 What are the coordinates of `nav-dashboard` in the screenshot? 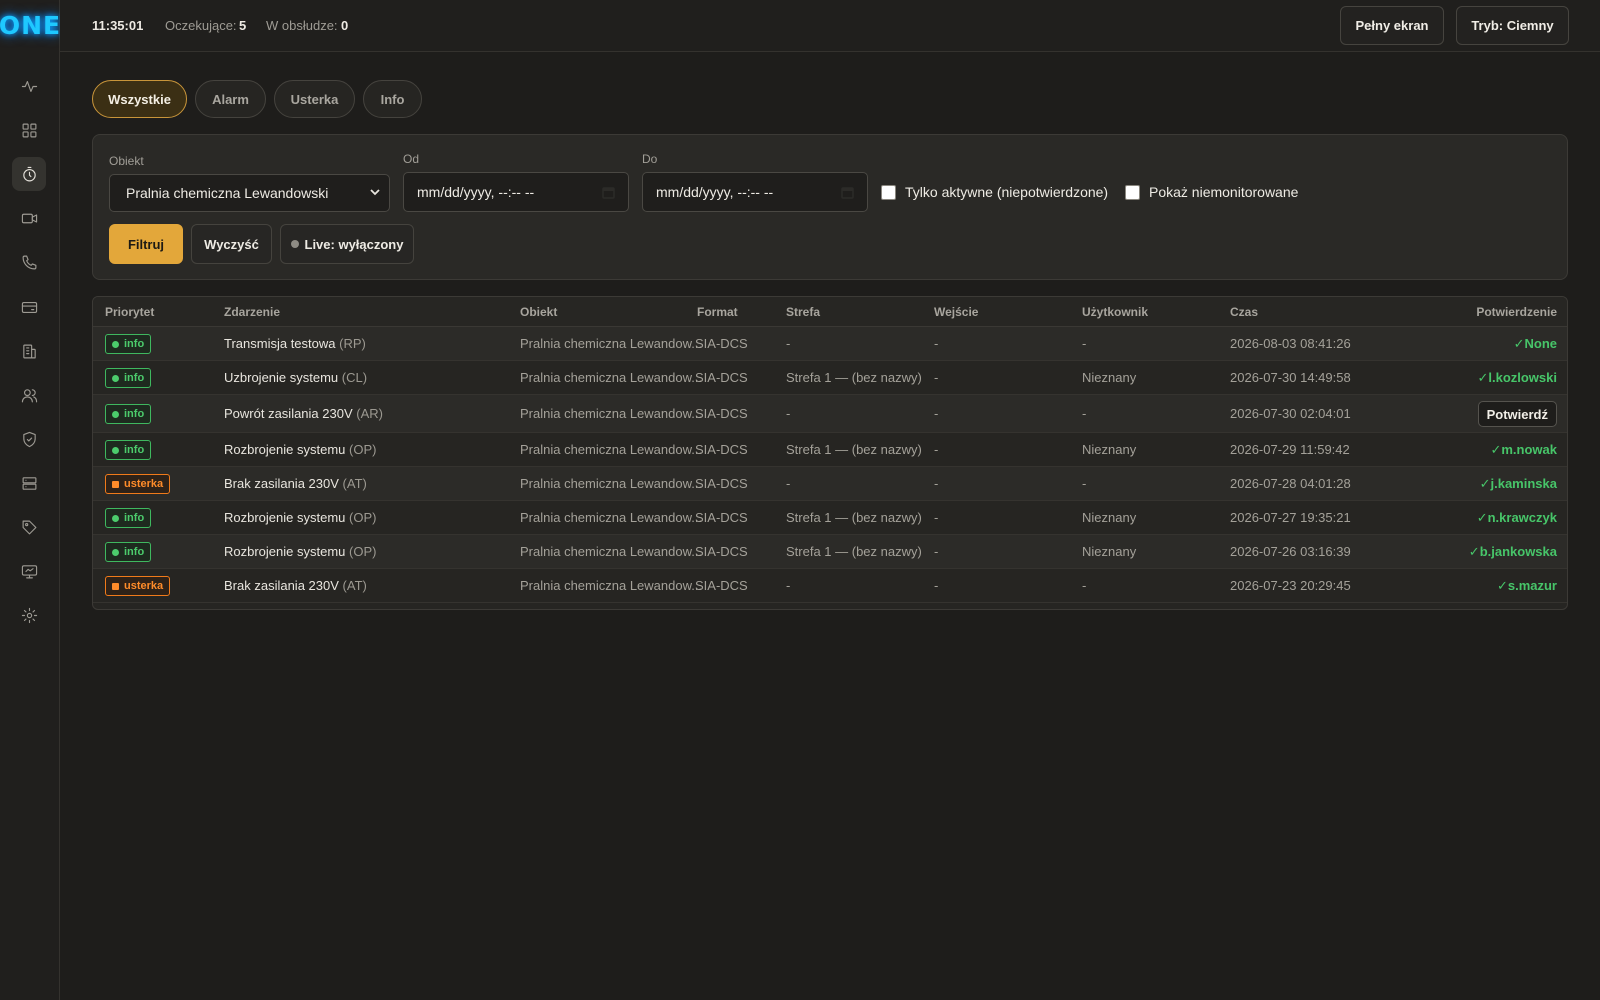 It's located at (29, 130).